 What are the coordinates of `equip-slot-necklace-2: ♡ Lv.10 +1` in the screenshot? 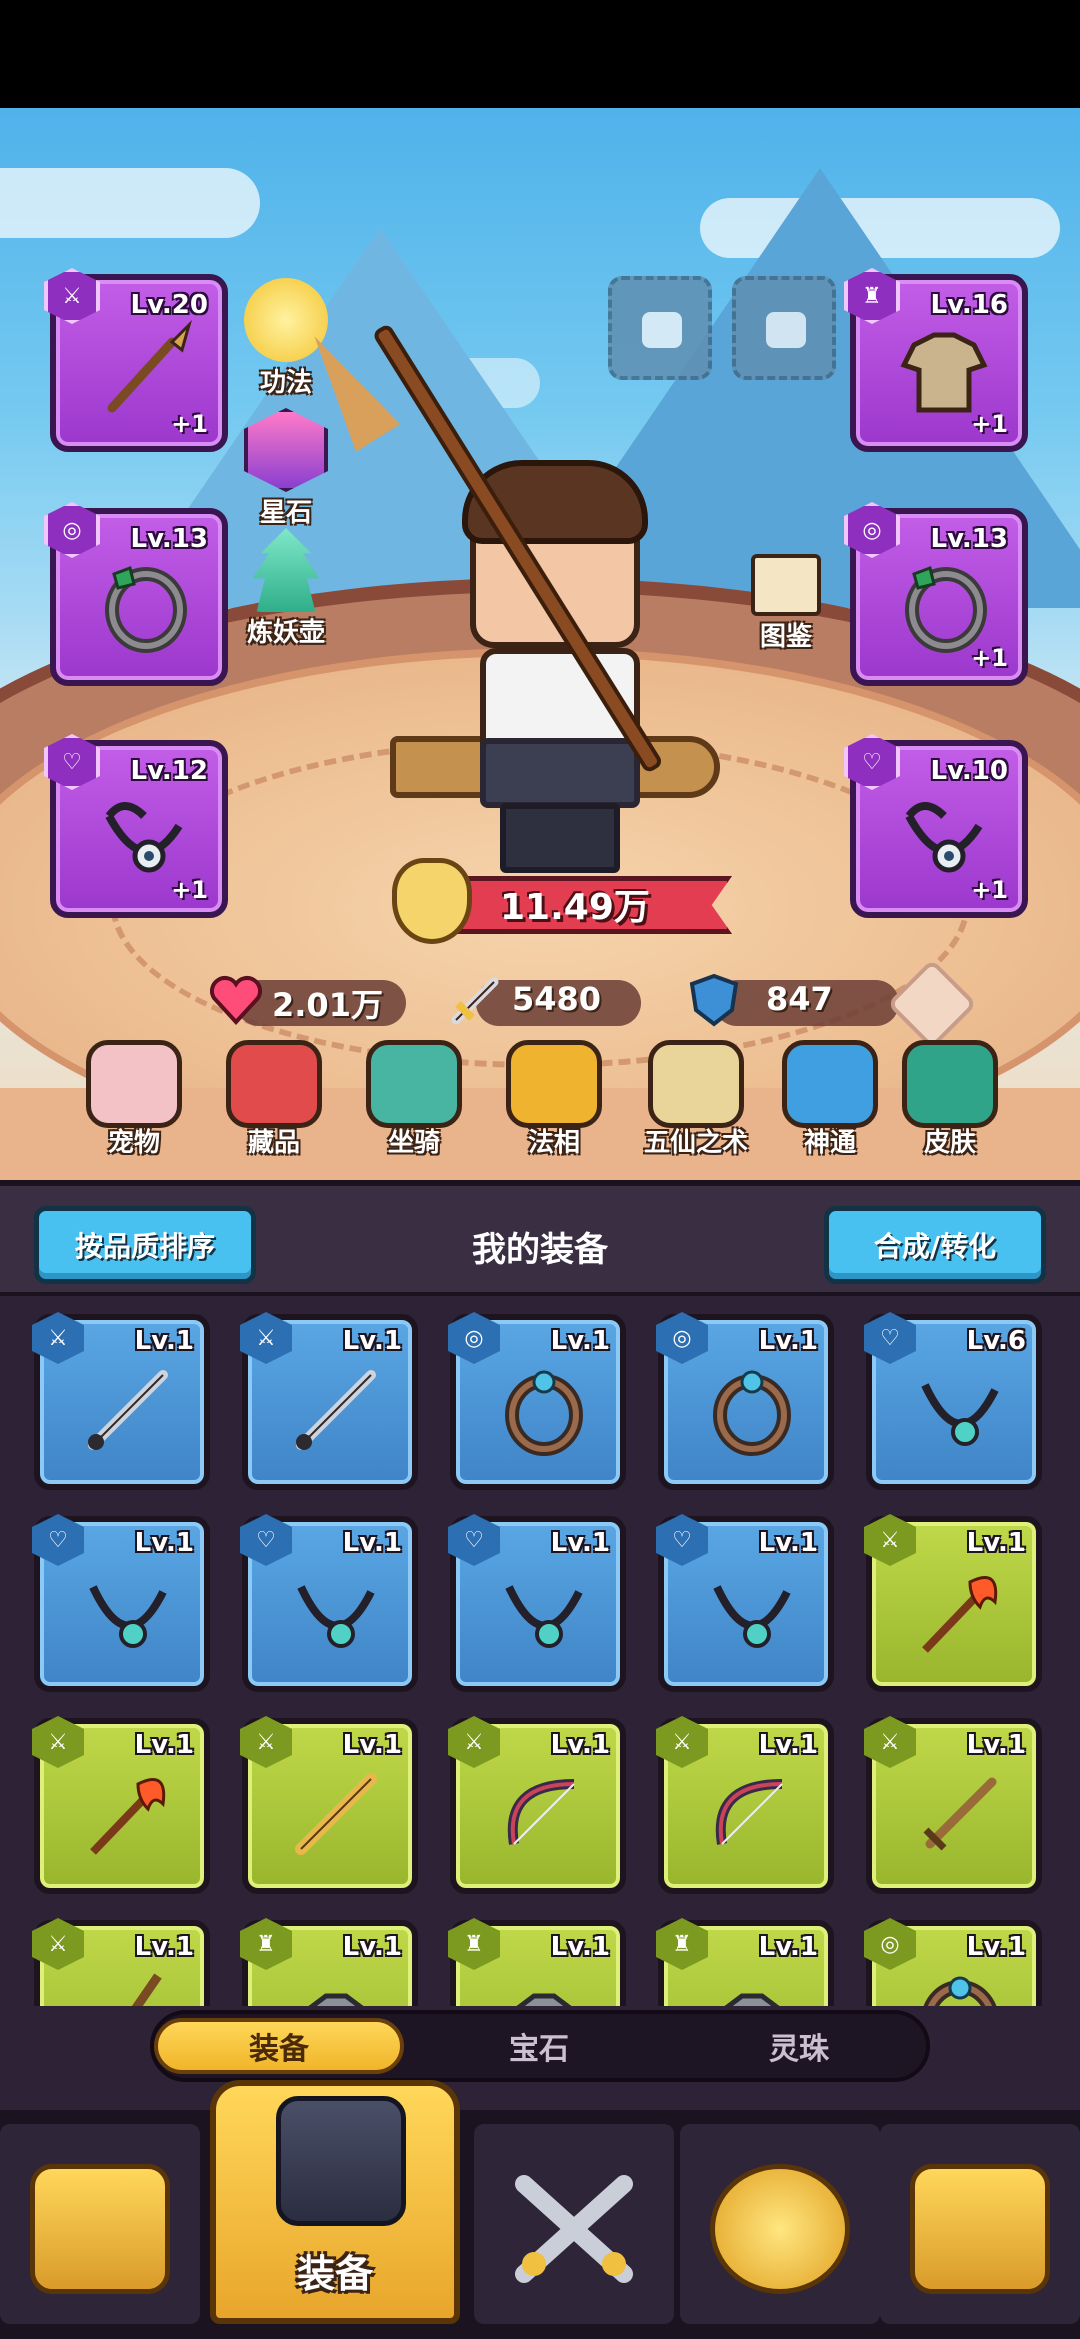 It's located at (936, 826).